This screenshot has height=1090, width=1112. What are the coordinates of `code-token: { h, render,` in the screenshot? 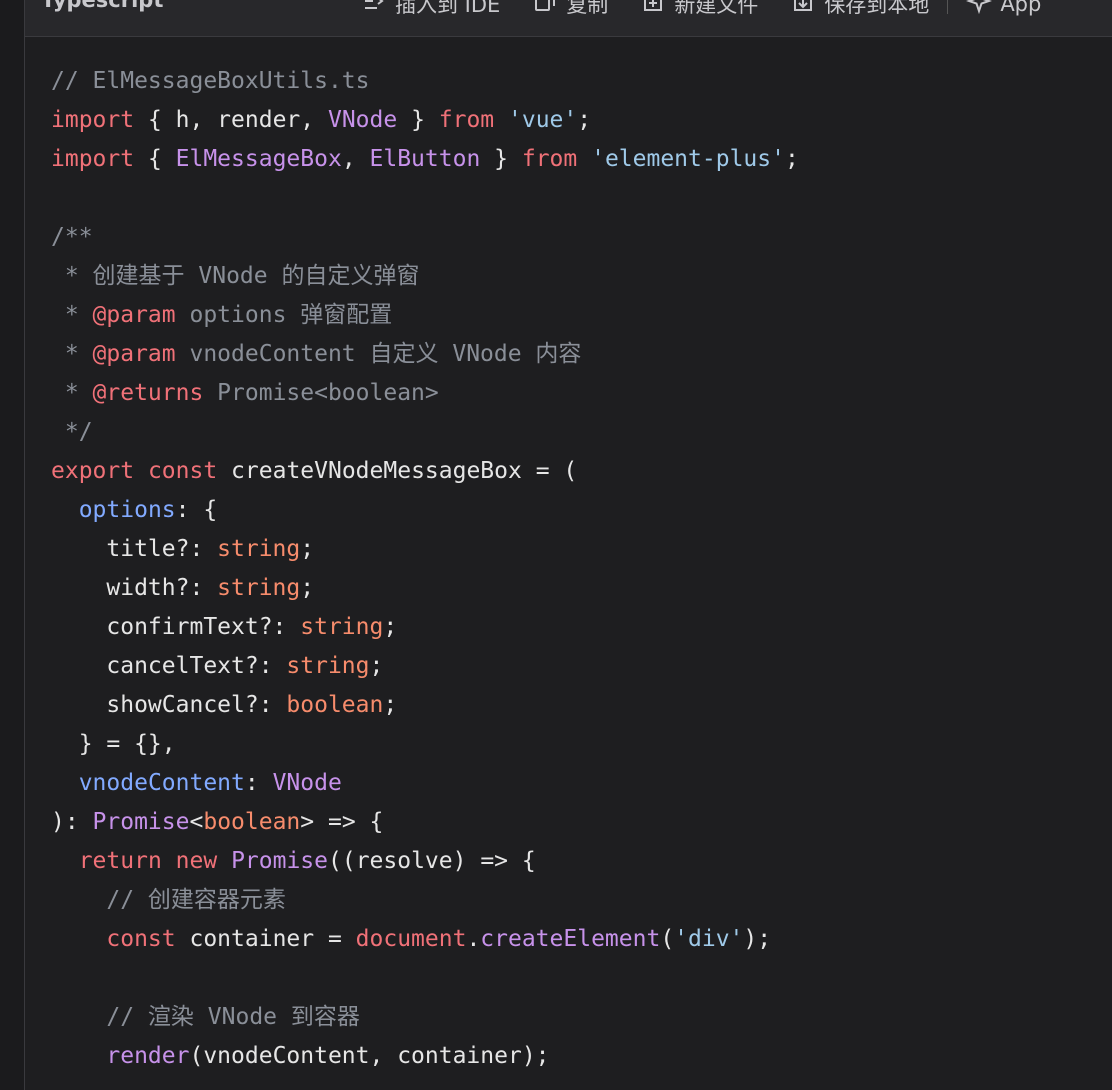 It's located at (231, 120).